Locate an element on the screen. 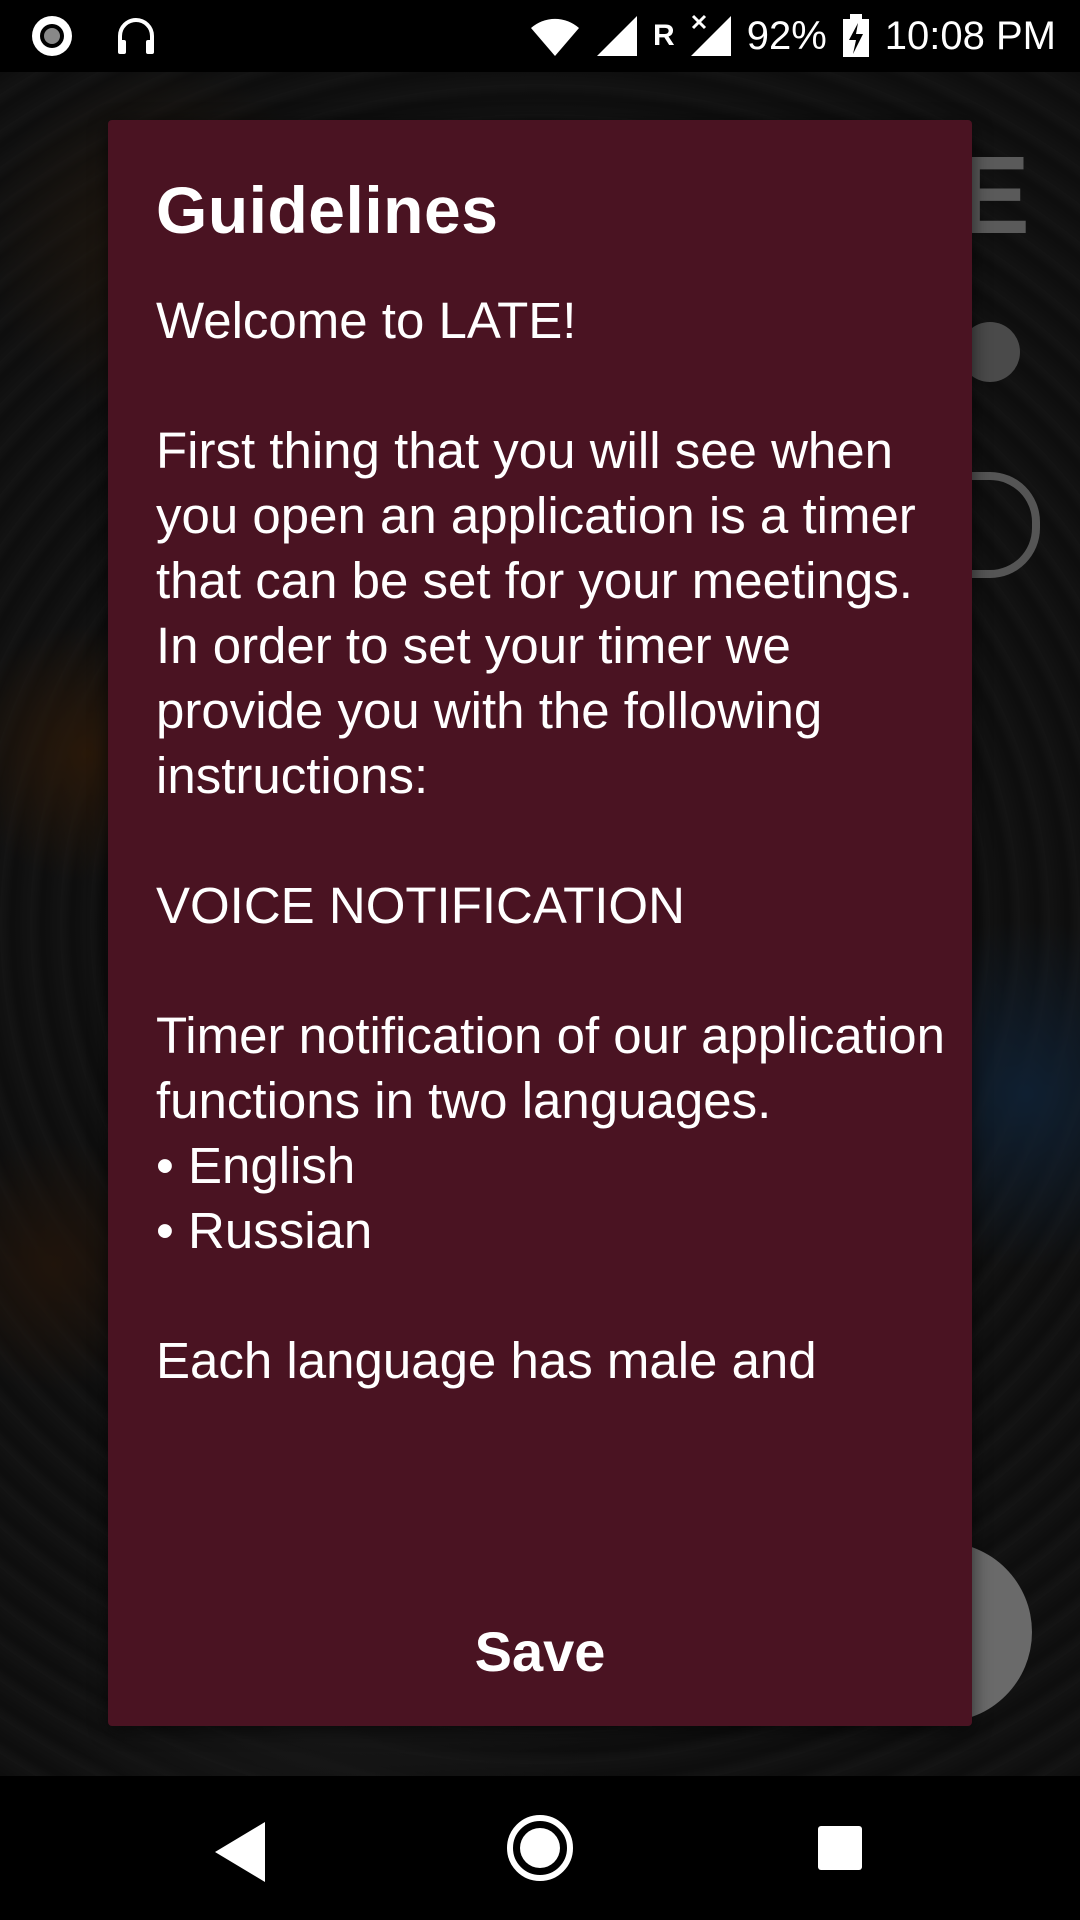  battery-percentage: 92% is located at coordinates (786, 35).